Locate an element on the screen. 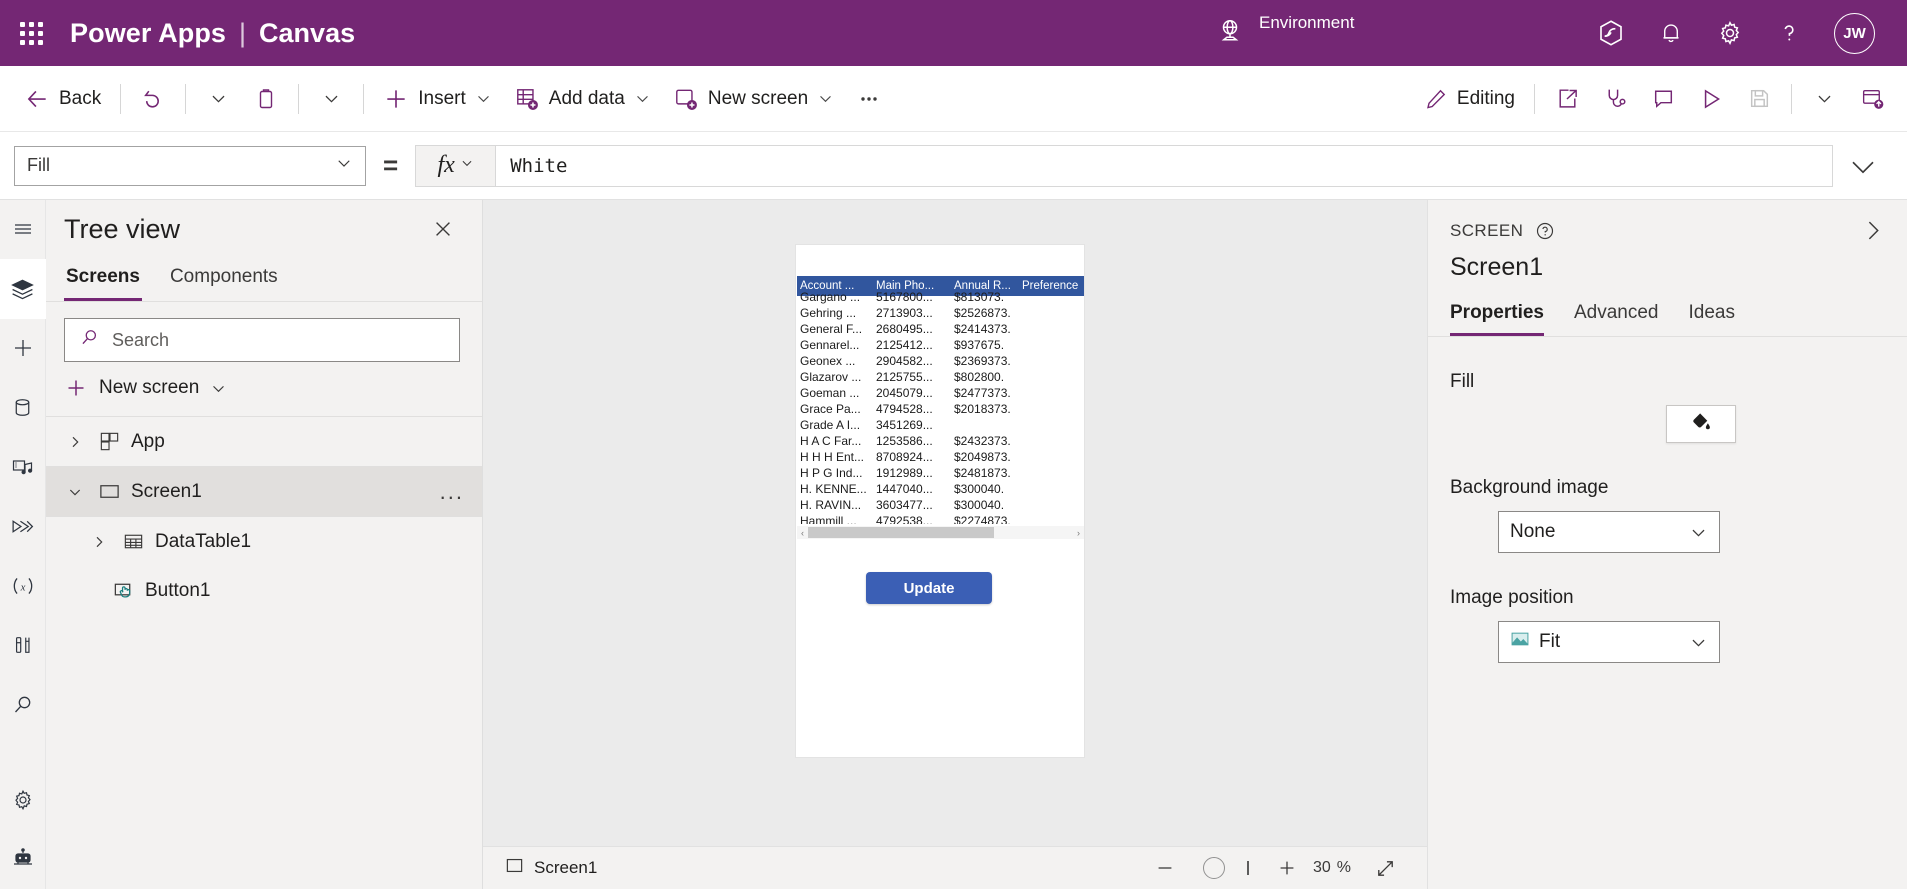 This screenshot has height=889, width=1907. fit-screen-diagonal-icon is located at coordinates (1385, 868).